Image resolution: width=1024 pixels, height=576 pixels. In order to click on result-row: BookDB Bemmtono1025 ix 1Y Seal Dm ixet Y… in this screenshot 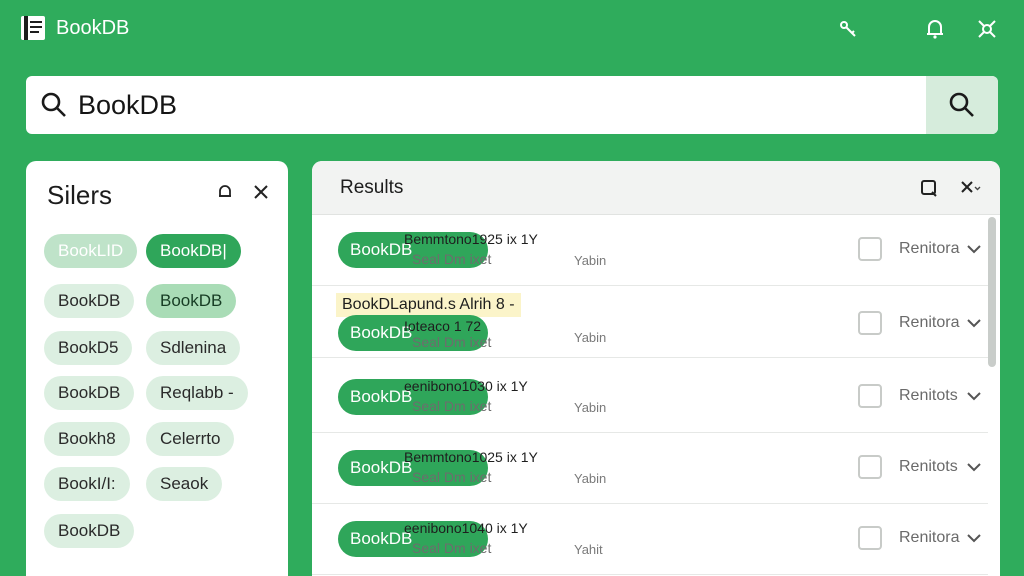, I will do `click(650, 468)`.